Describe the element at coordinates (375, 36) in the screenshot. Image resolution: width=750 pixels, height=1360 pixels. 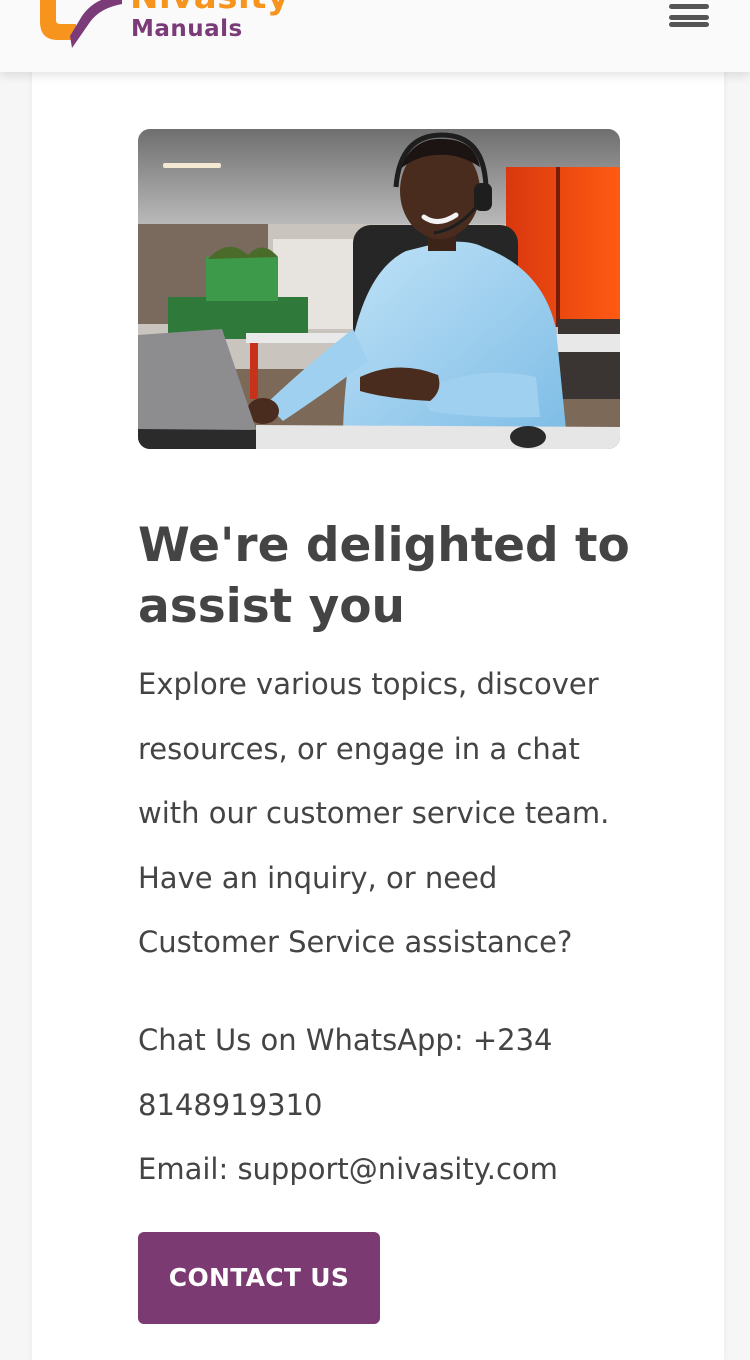
I see `site-header: Nivasity Manuals` at that location.